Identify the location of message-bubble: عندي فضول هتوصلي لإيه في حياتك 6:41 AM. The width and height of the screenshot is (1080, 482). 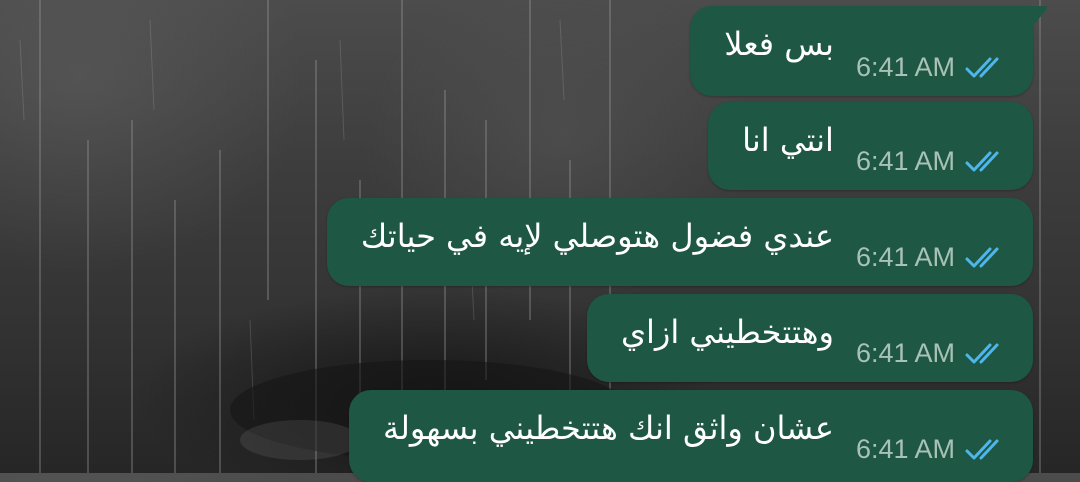
(679, 242).